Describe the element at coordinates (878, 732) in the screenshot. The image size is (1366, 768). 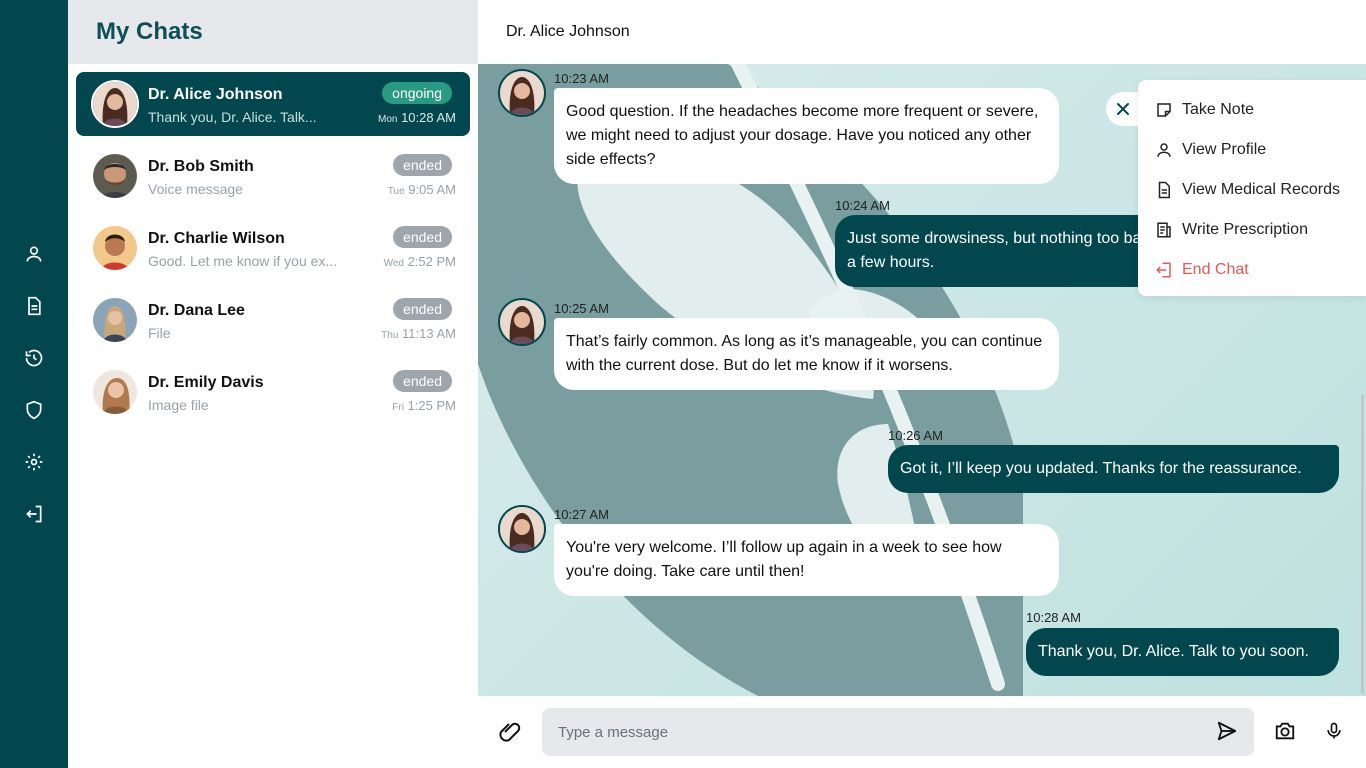
I see `message-input` at that location.